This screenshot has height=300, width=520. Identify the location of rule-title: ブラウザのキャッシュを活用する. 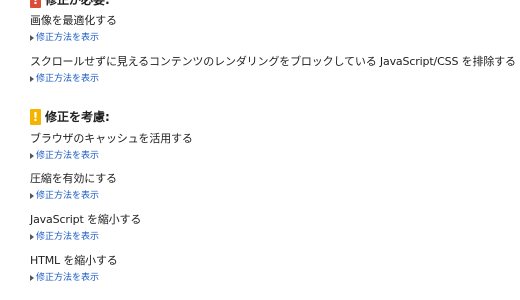
(111, 138).